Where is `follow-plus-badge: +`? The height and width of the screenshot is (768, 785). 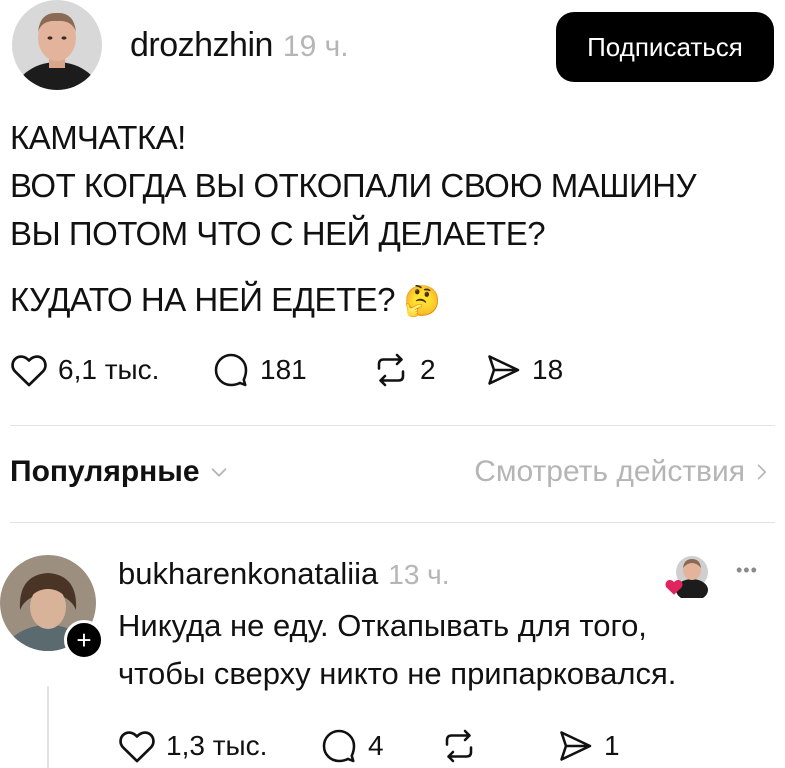
follow-plus-badge: + is located at coordinates (84, 640).